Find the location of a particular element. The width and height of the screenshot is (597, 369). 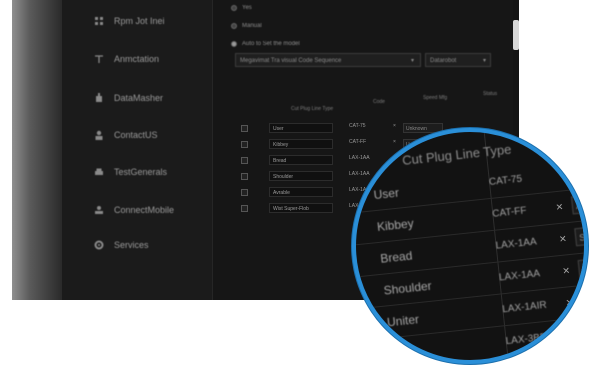

sidebar-item-label: ConnectMobile is located at coordinates (144, 210).